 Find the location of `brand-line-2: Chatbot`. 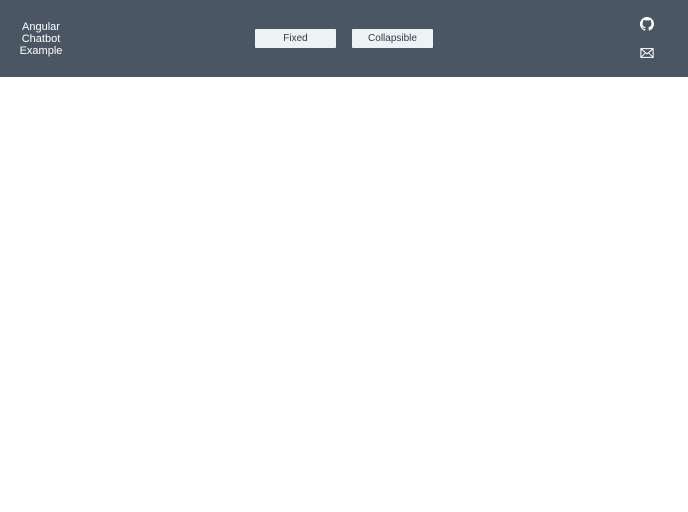

brand-line-2: Chatbot is located at coordinates (41, 39).